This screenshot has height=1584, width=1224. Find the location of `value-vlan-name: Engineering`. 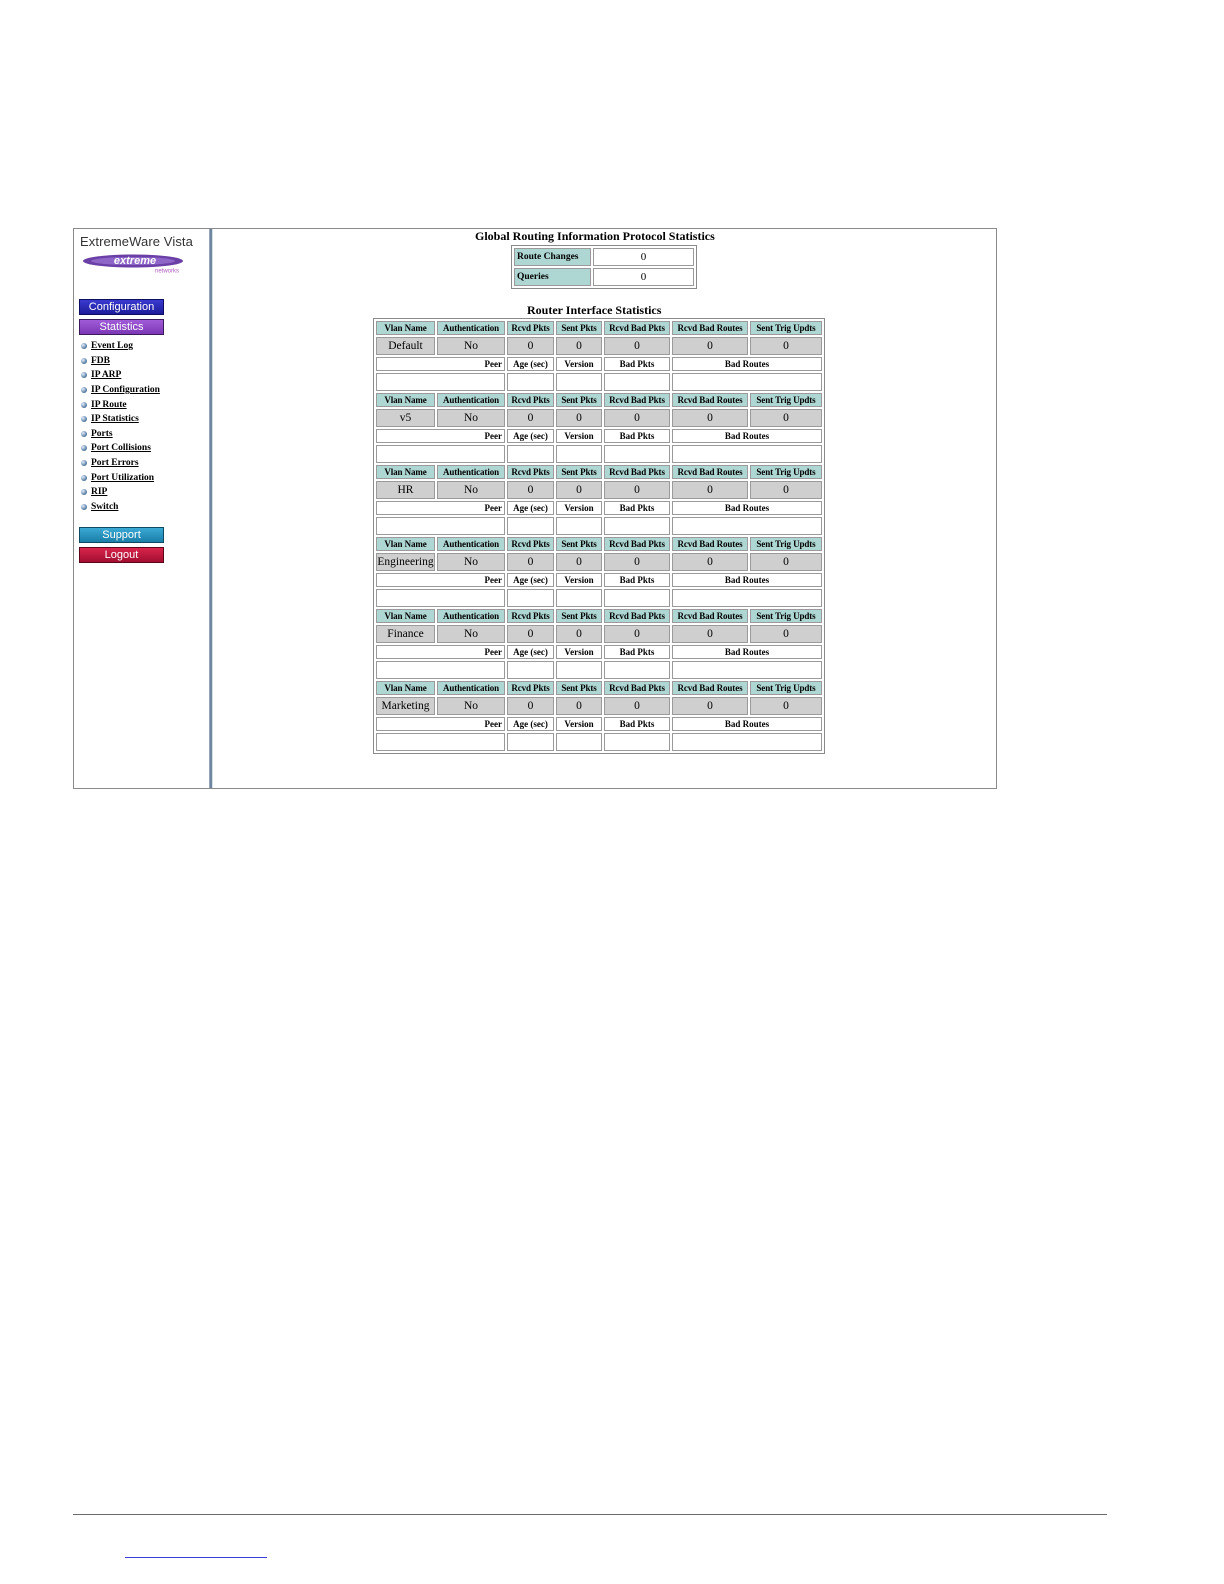

value-vlan-name: Engineering is located at coordinates (405, 562).